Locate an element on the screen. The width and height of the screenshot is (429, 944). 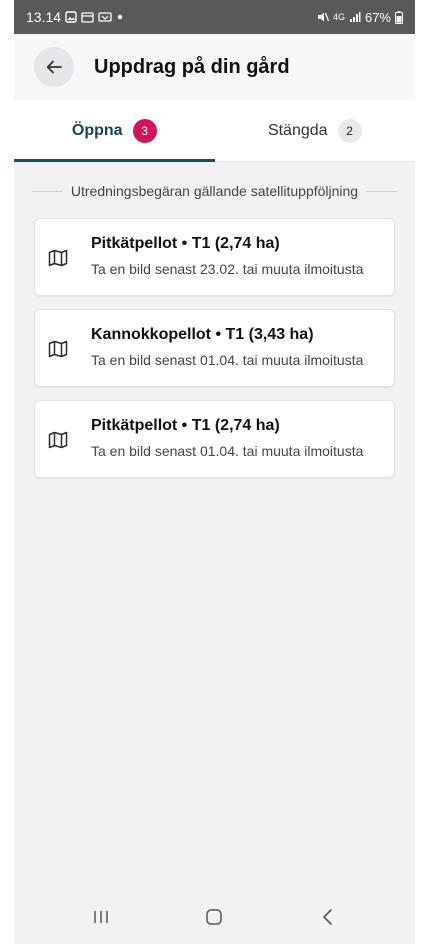
tab-closed-label: Stängda is located at coordinates (297, 130).